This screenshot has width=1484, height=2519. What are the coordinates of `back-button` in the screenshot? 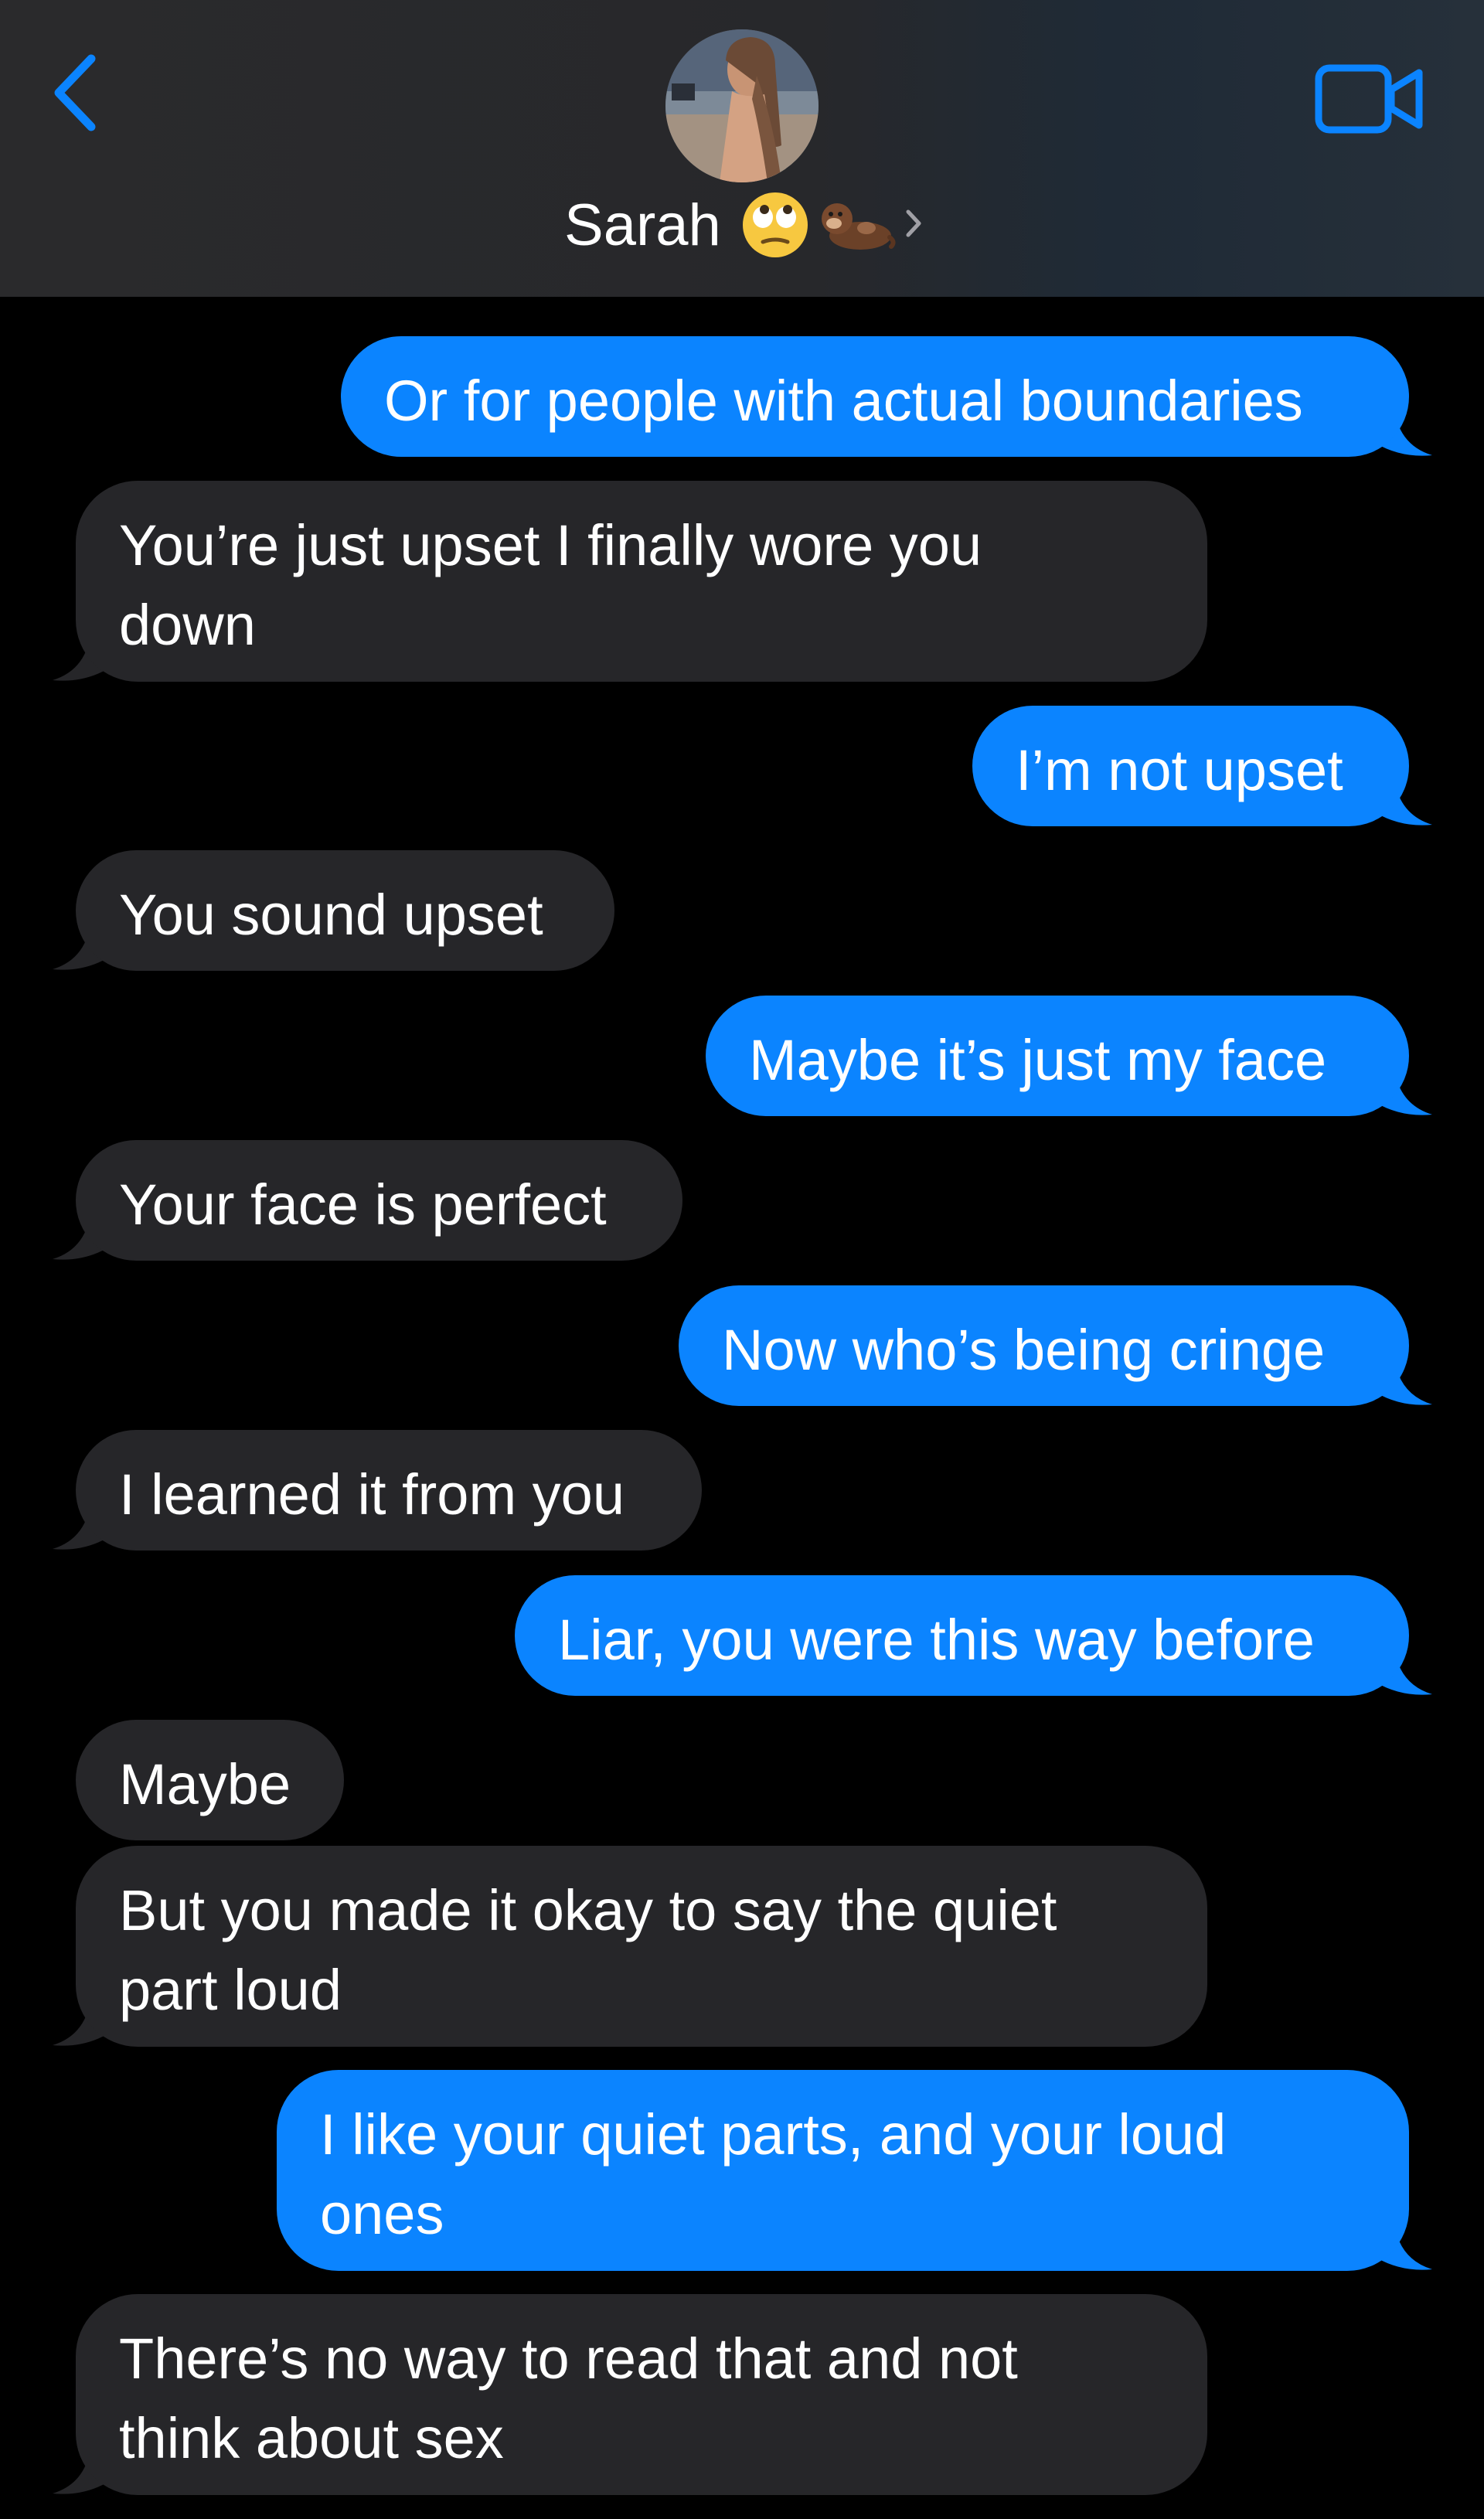 It's located at (77, 92).